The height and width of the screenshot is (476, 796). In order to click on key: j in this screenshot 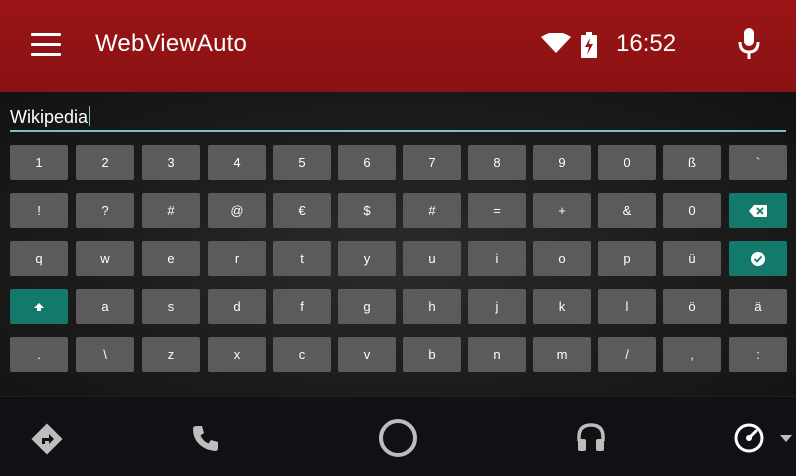, I will do `click(497, 306)`.